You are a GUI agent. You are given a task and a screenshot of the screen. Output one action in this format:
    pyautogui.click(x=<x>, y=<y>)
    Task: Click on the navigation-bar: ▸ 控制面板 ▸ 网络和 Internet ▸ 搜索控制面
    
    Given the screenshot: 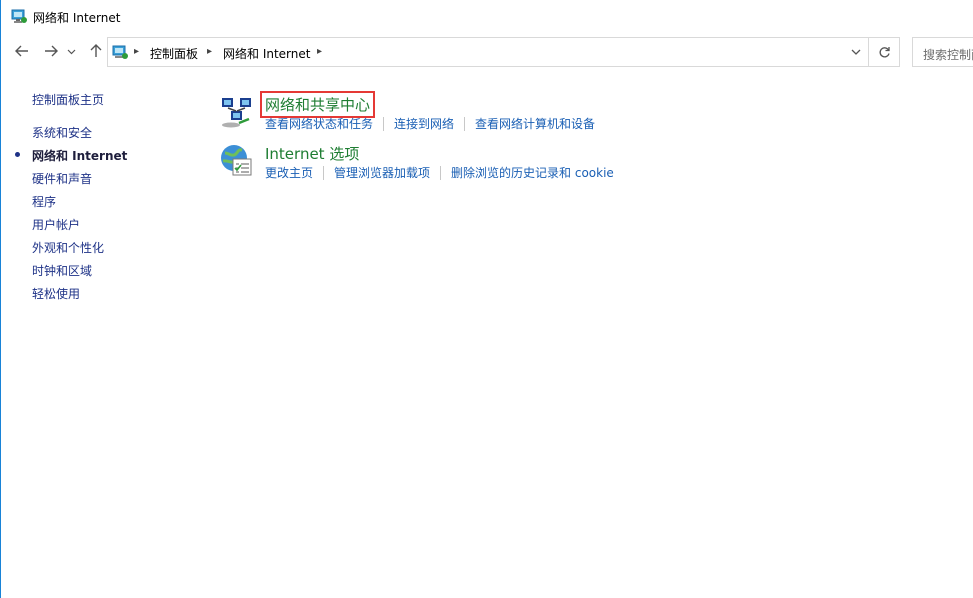 What is the action you would take?
    pyautogui.click(x=487, y=52)
    